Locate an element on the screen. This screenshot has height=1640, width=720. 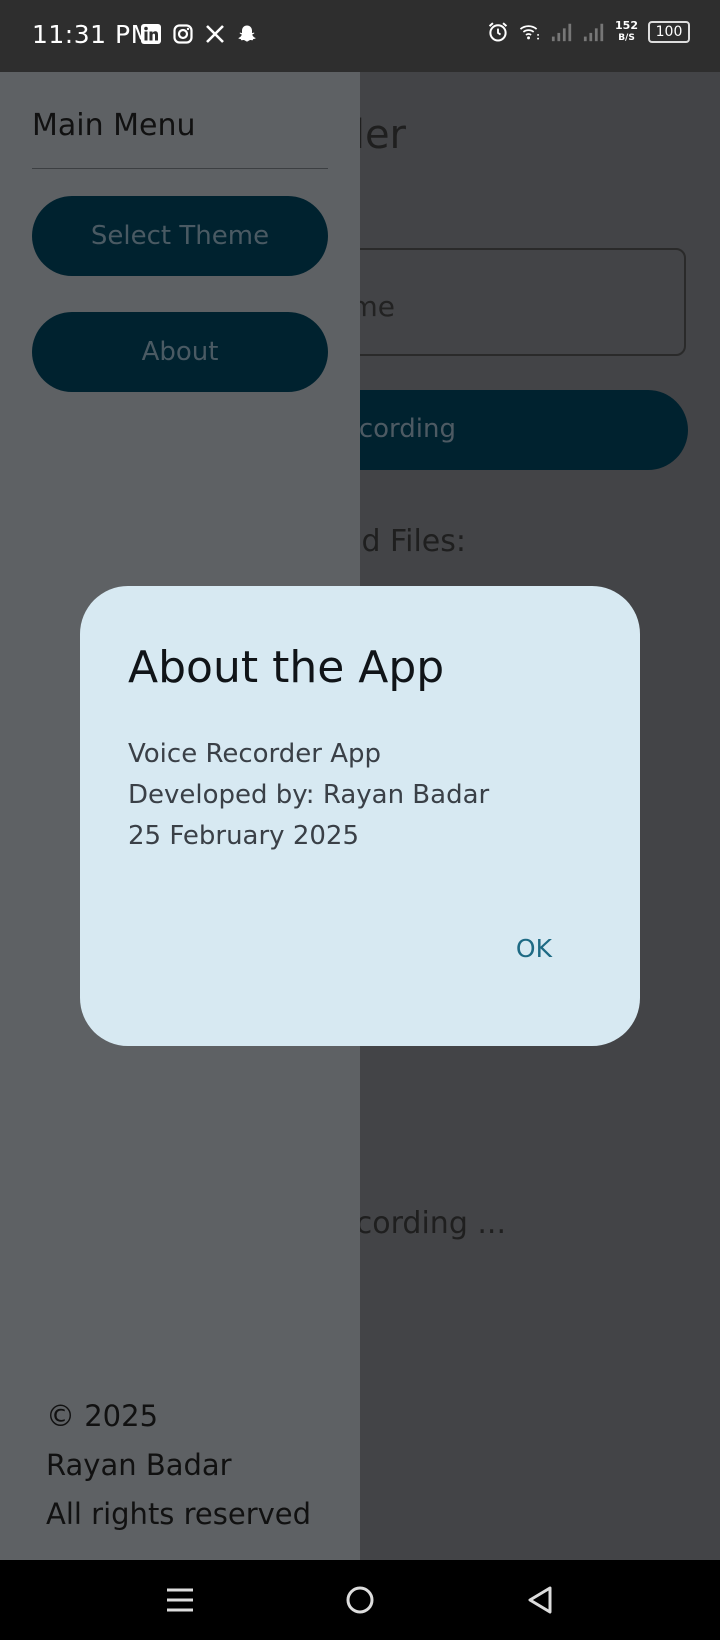
instagram-icon is located at coordinates (183, 34).